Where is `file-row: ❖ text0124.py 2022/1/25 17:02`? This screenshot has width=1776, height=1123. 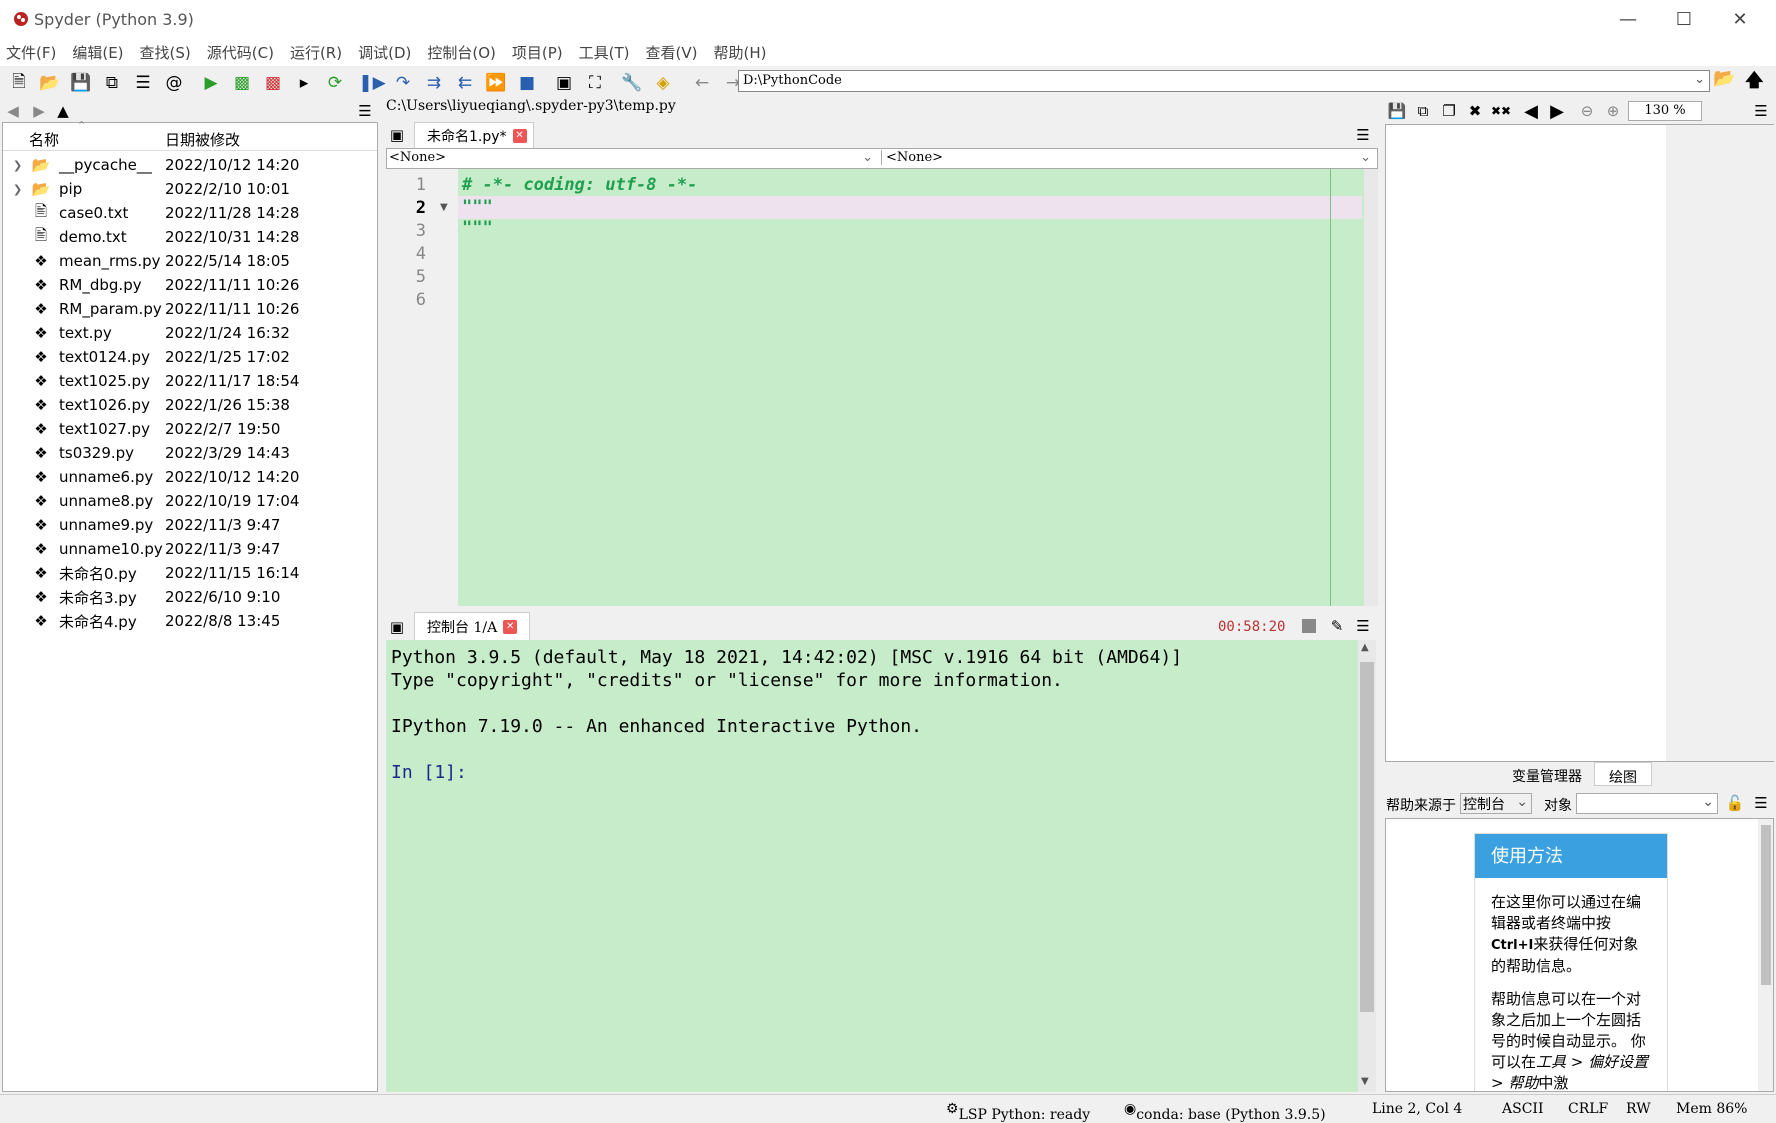 file-row: ❖ text0124.py 2022/1/25 17:02 is located at coordinates (190, 357).